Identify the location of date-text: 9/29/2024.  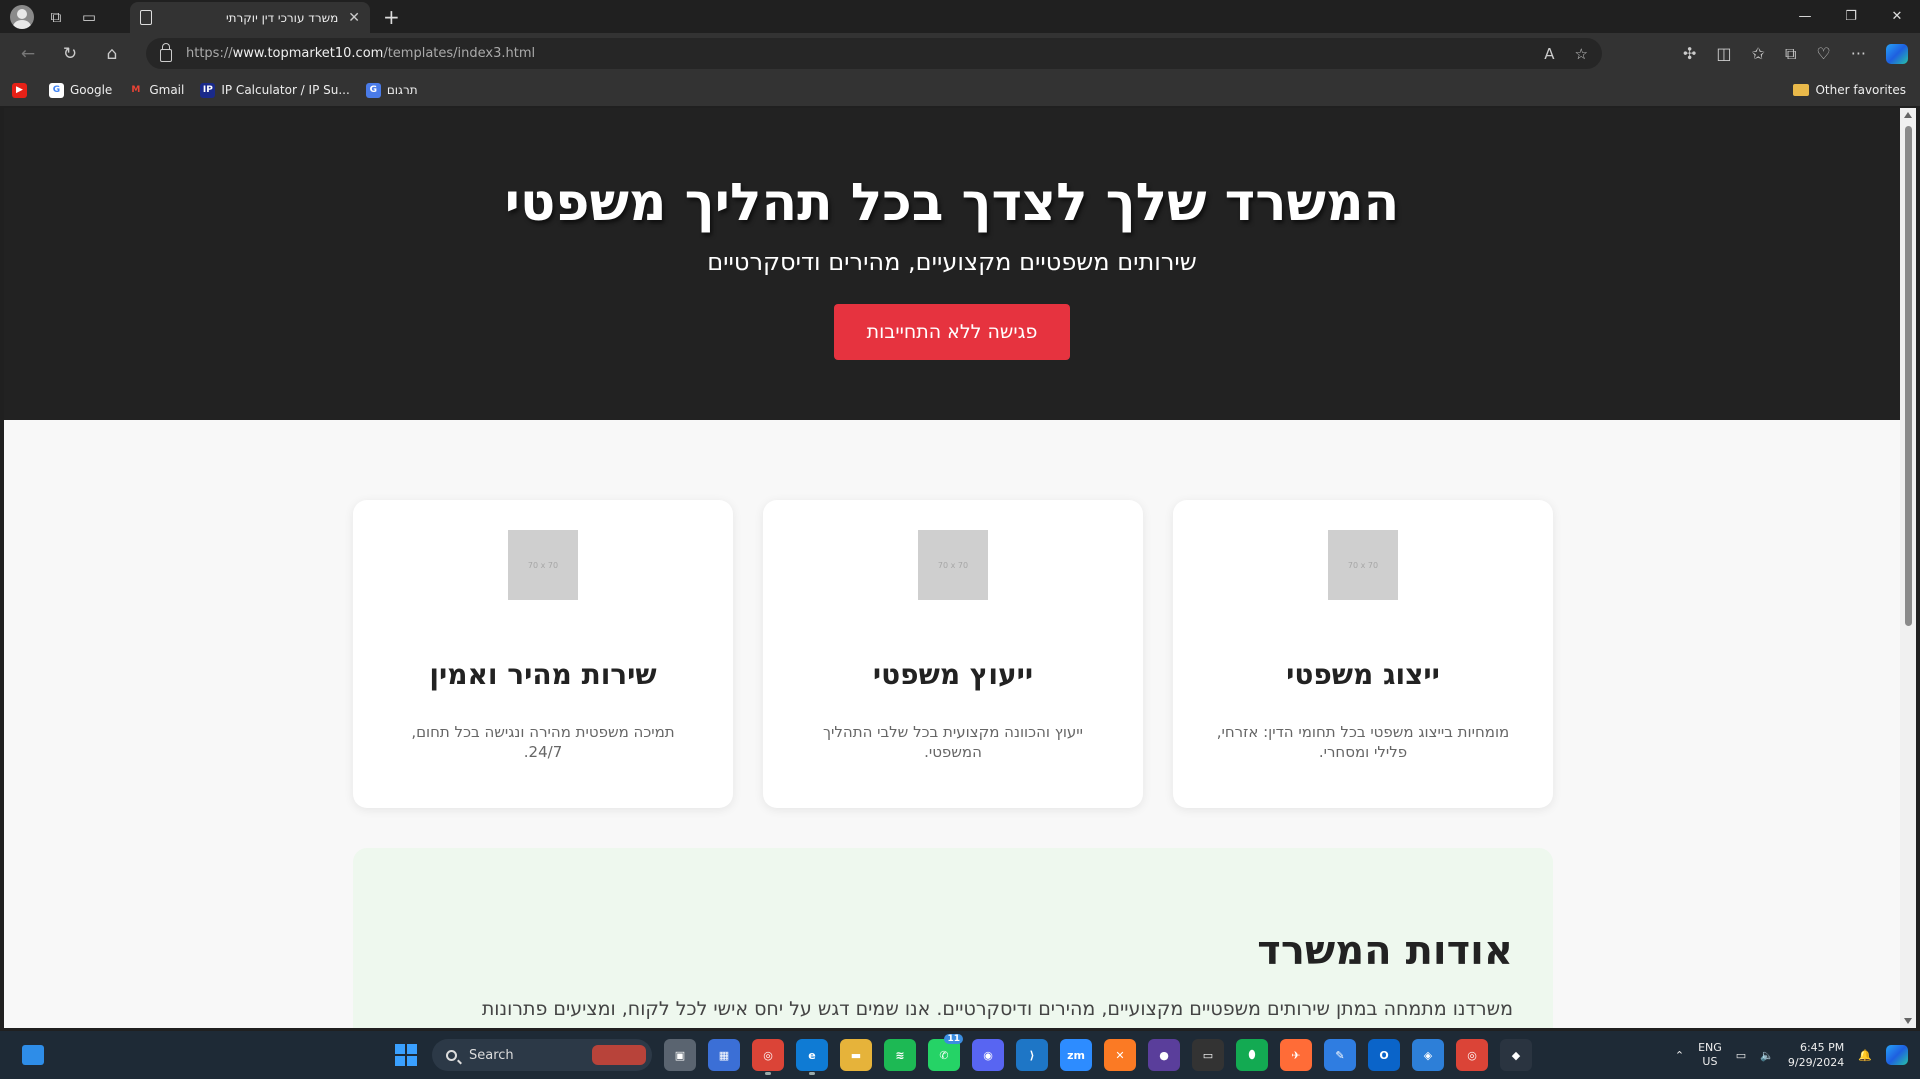
(1816, 1062).